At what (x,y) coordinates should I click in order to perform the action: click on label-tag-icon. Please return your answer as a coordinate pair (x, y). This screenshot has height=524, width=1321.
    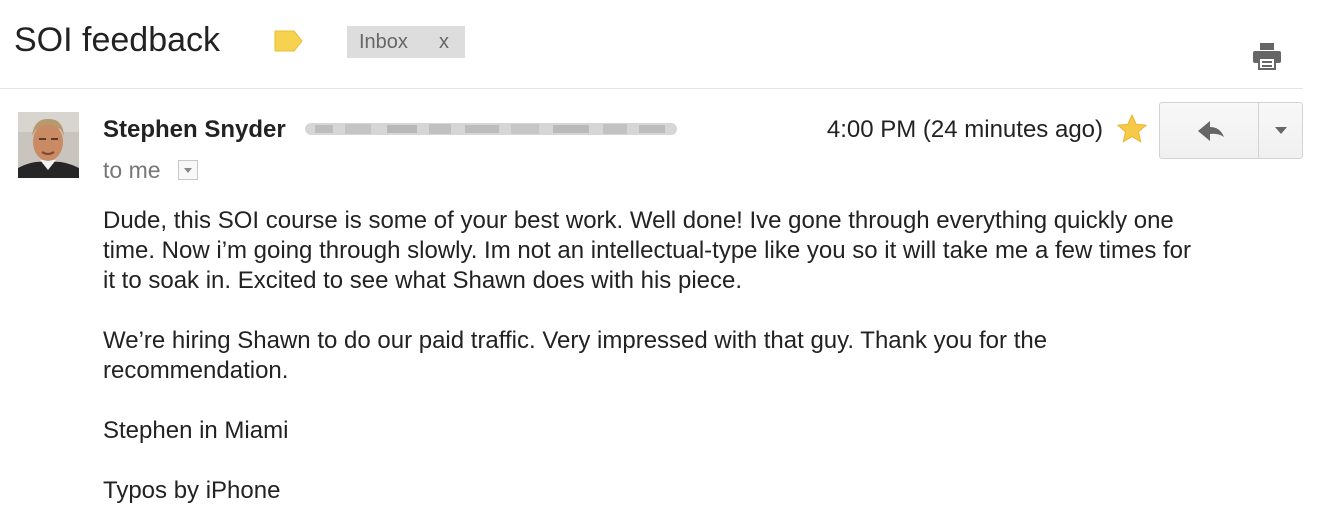
    Looking at the image, I should click on (288, 43).